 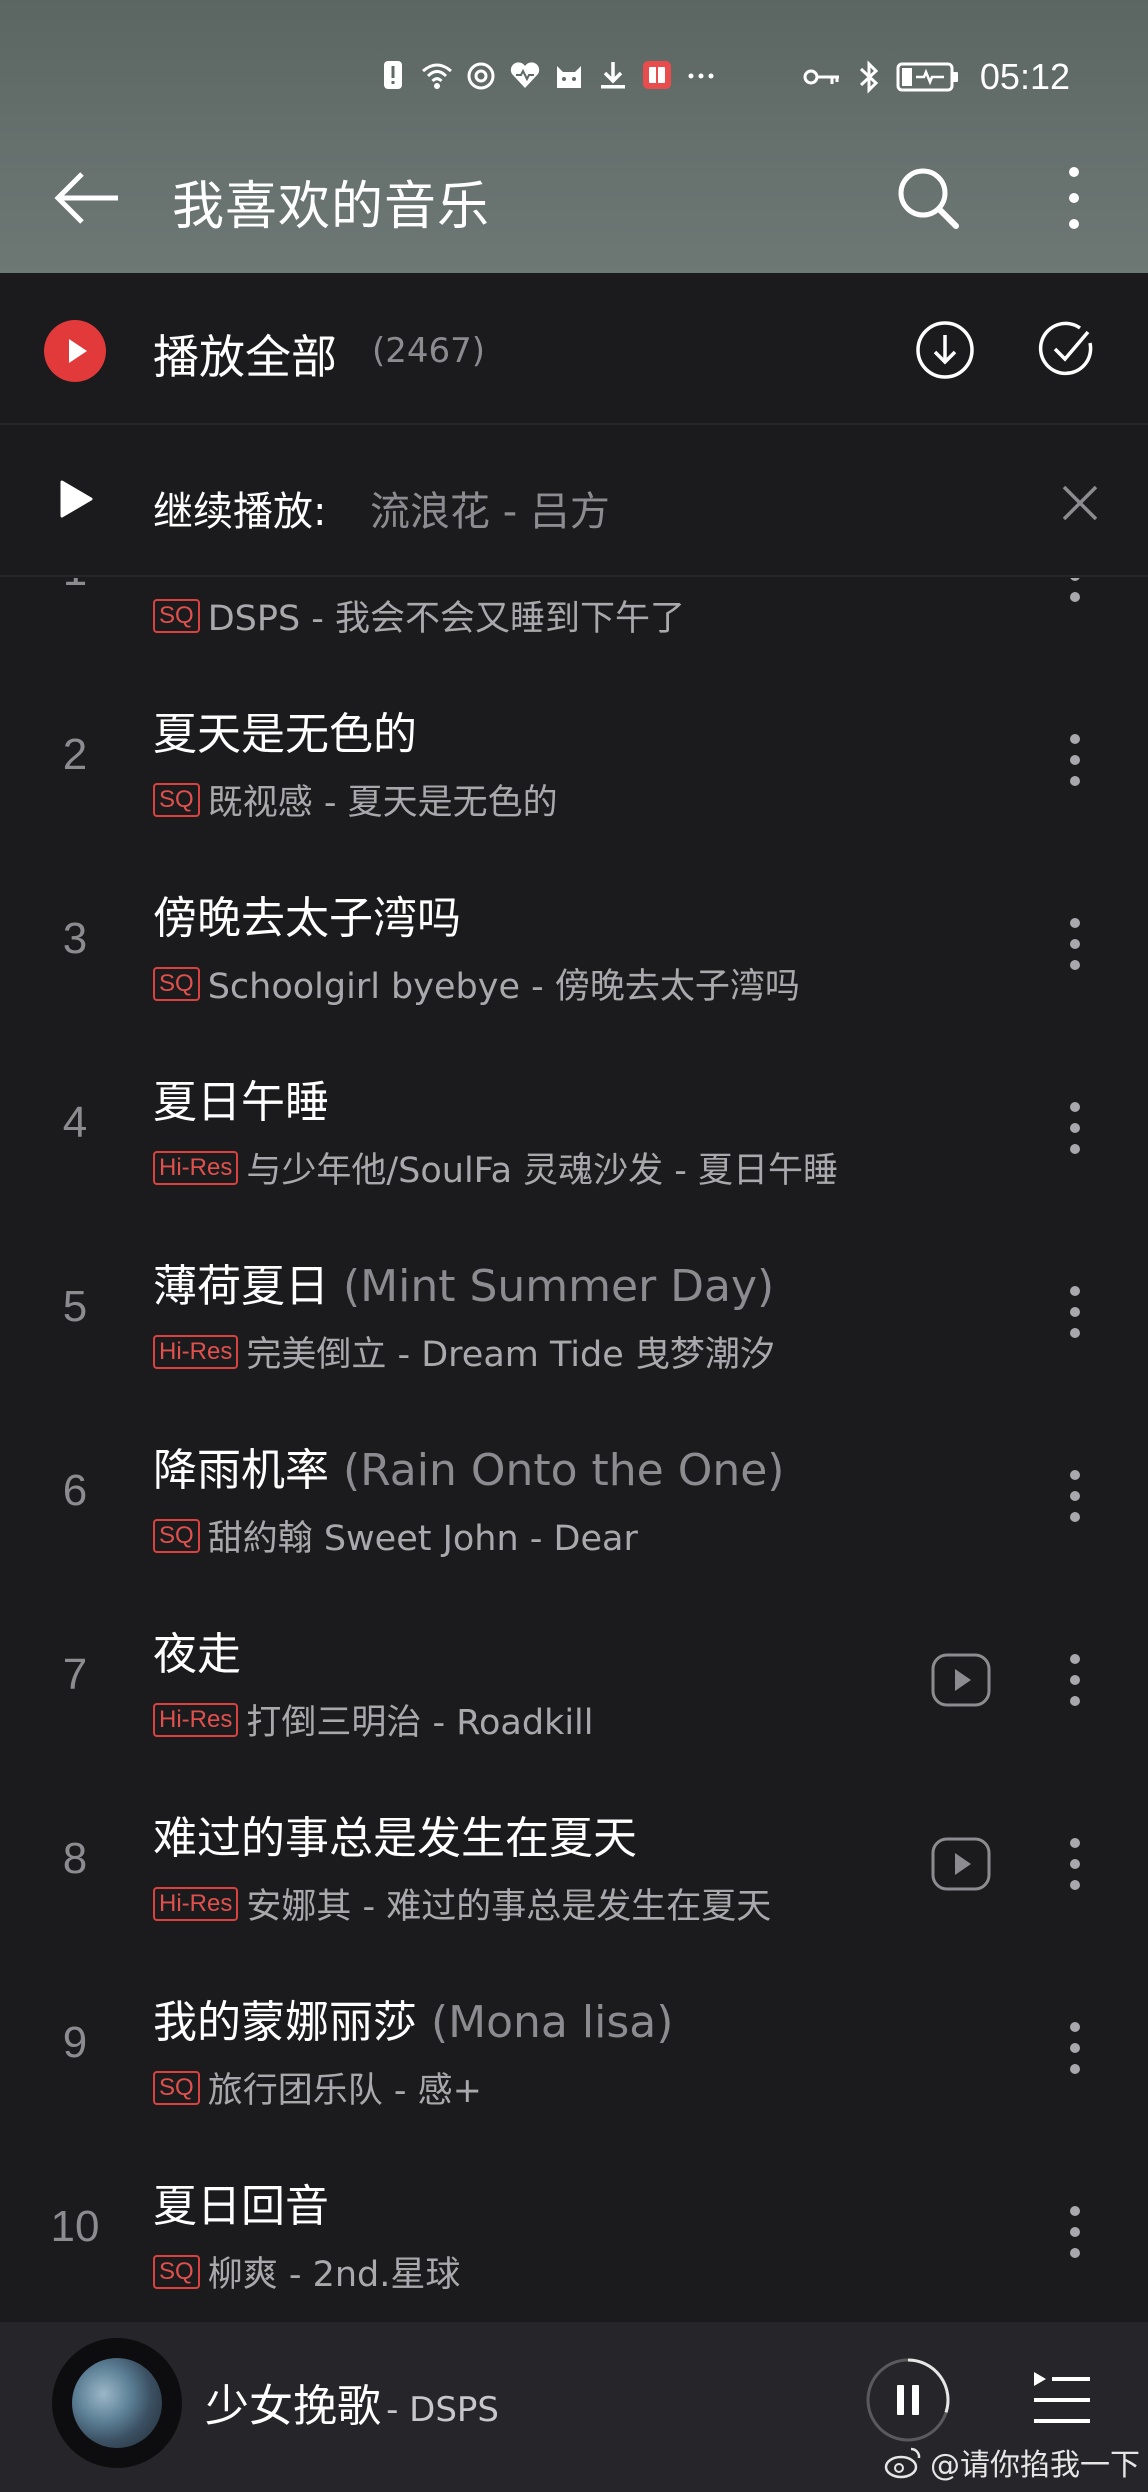 I want to click on song-index: 9, so click(x=75, y=2042).